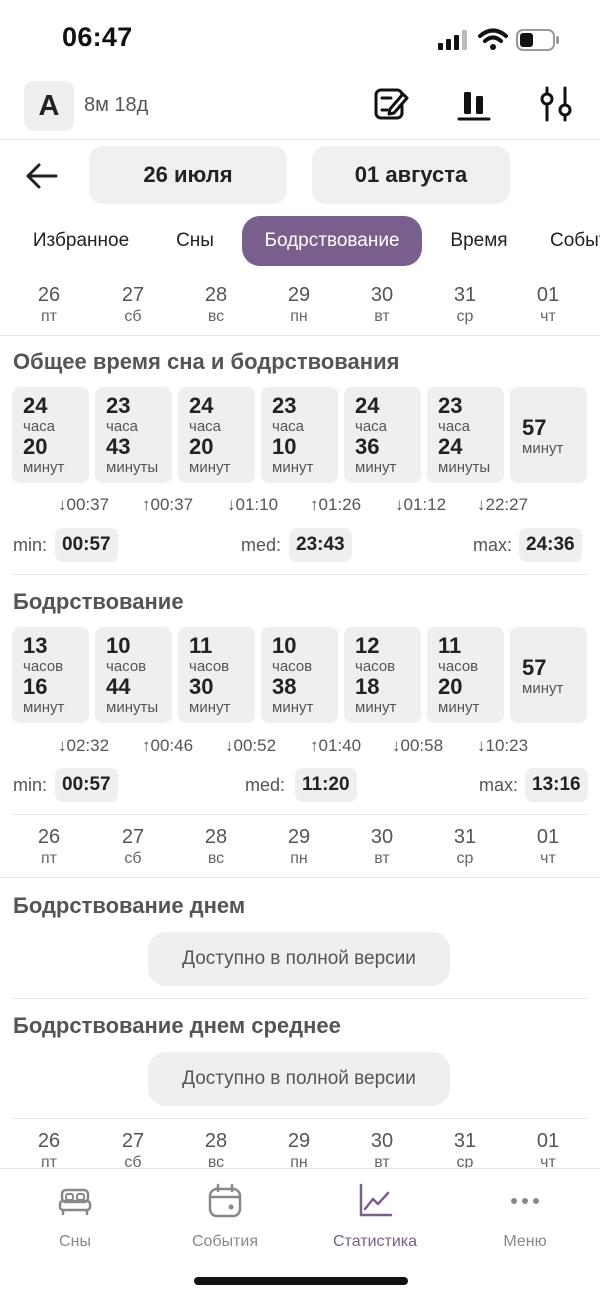  I want to click on bar-chart-button, so click(474, 104).